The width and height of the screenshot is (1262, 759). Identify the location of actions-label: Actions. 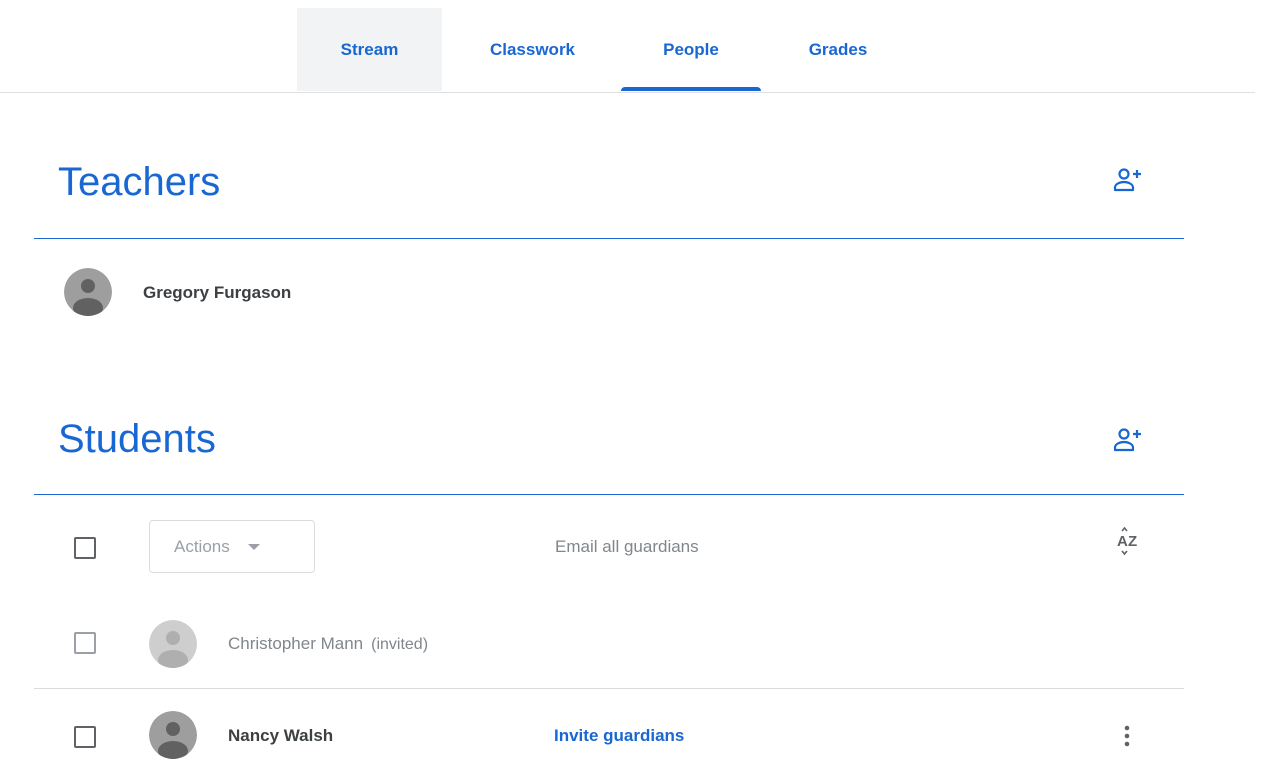
(202, 546).